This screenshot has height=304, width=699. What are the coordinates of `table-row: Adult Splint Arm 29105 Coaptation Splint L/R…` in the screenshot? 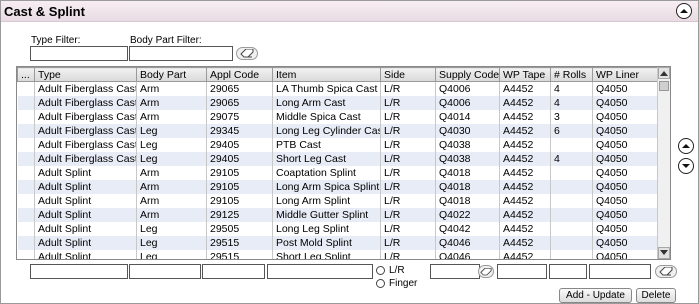 It's located at (338, 172).